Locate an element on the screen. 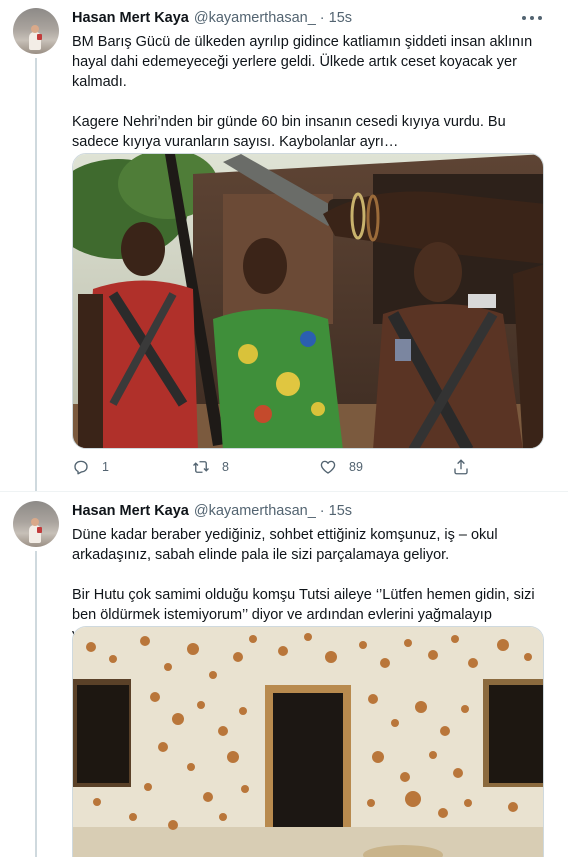 The image size is (568, 857). retweet-icon is located at coordinates (201, 467).